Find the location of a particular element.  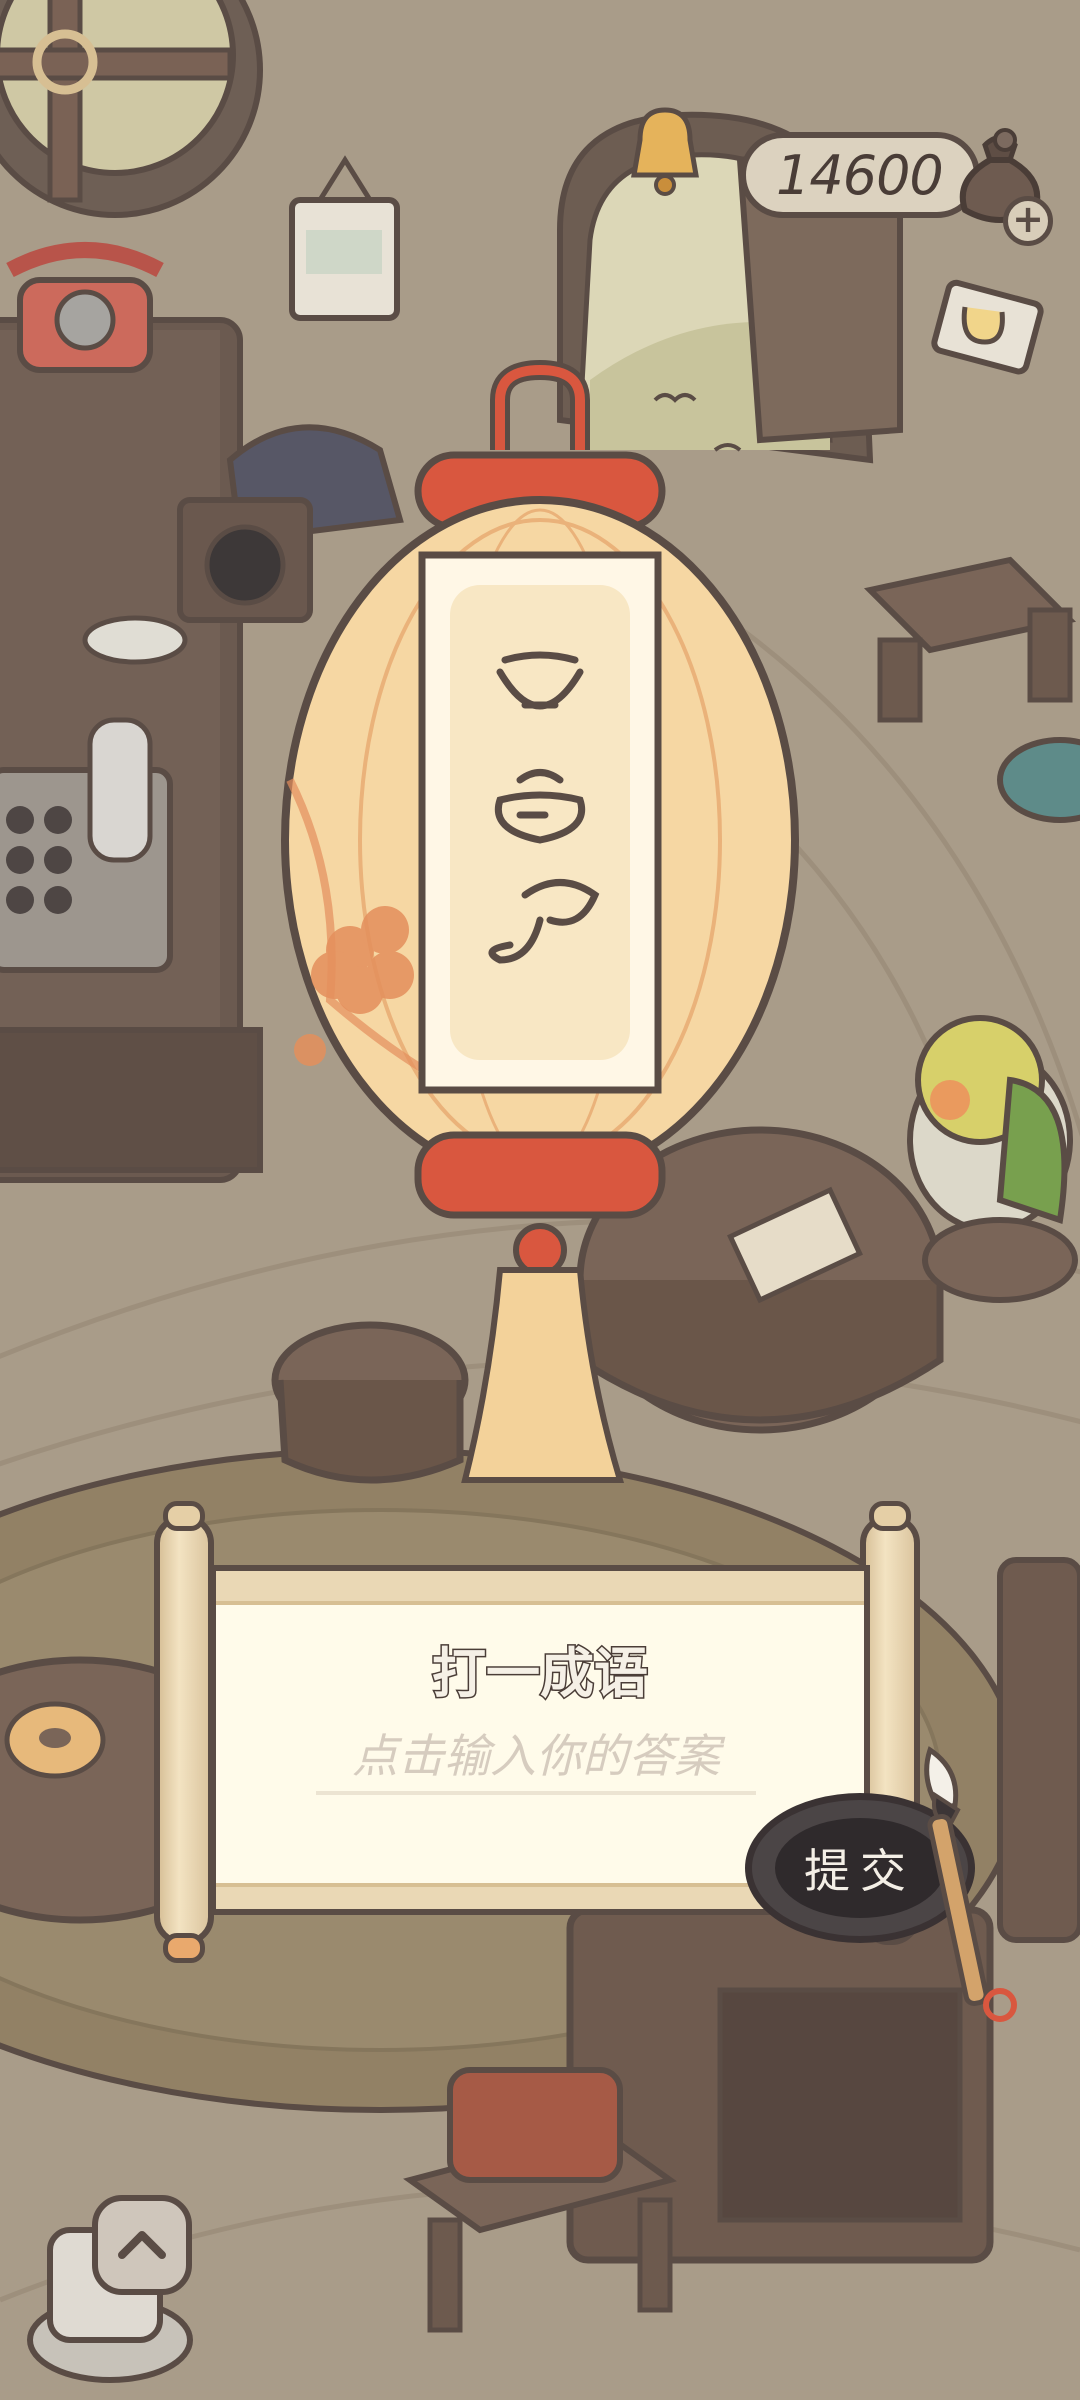

mail-icon is located at coordinates (990, 327).